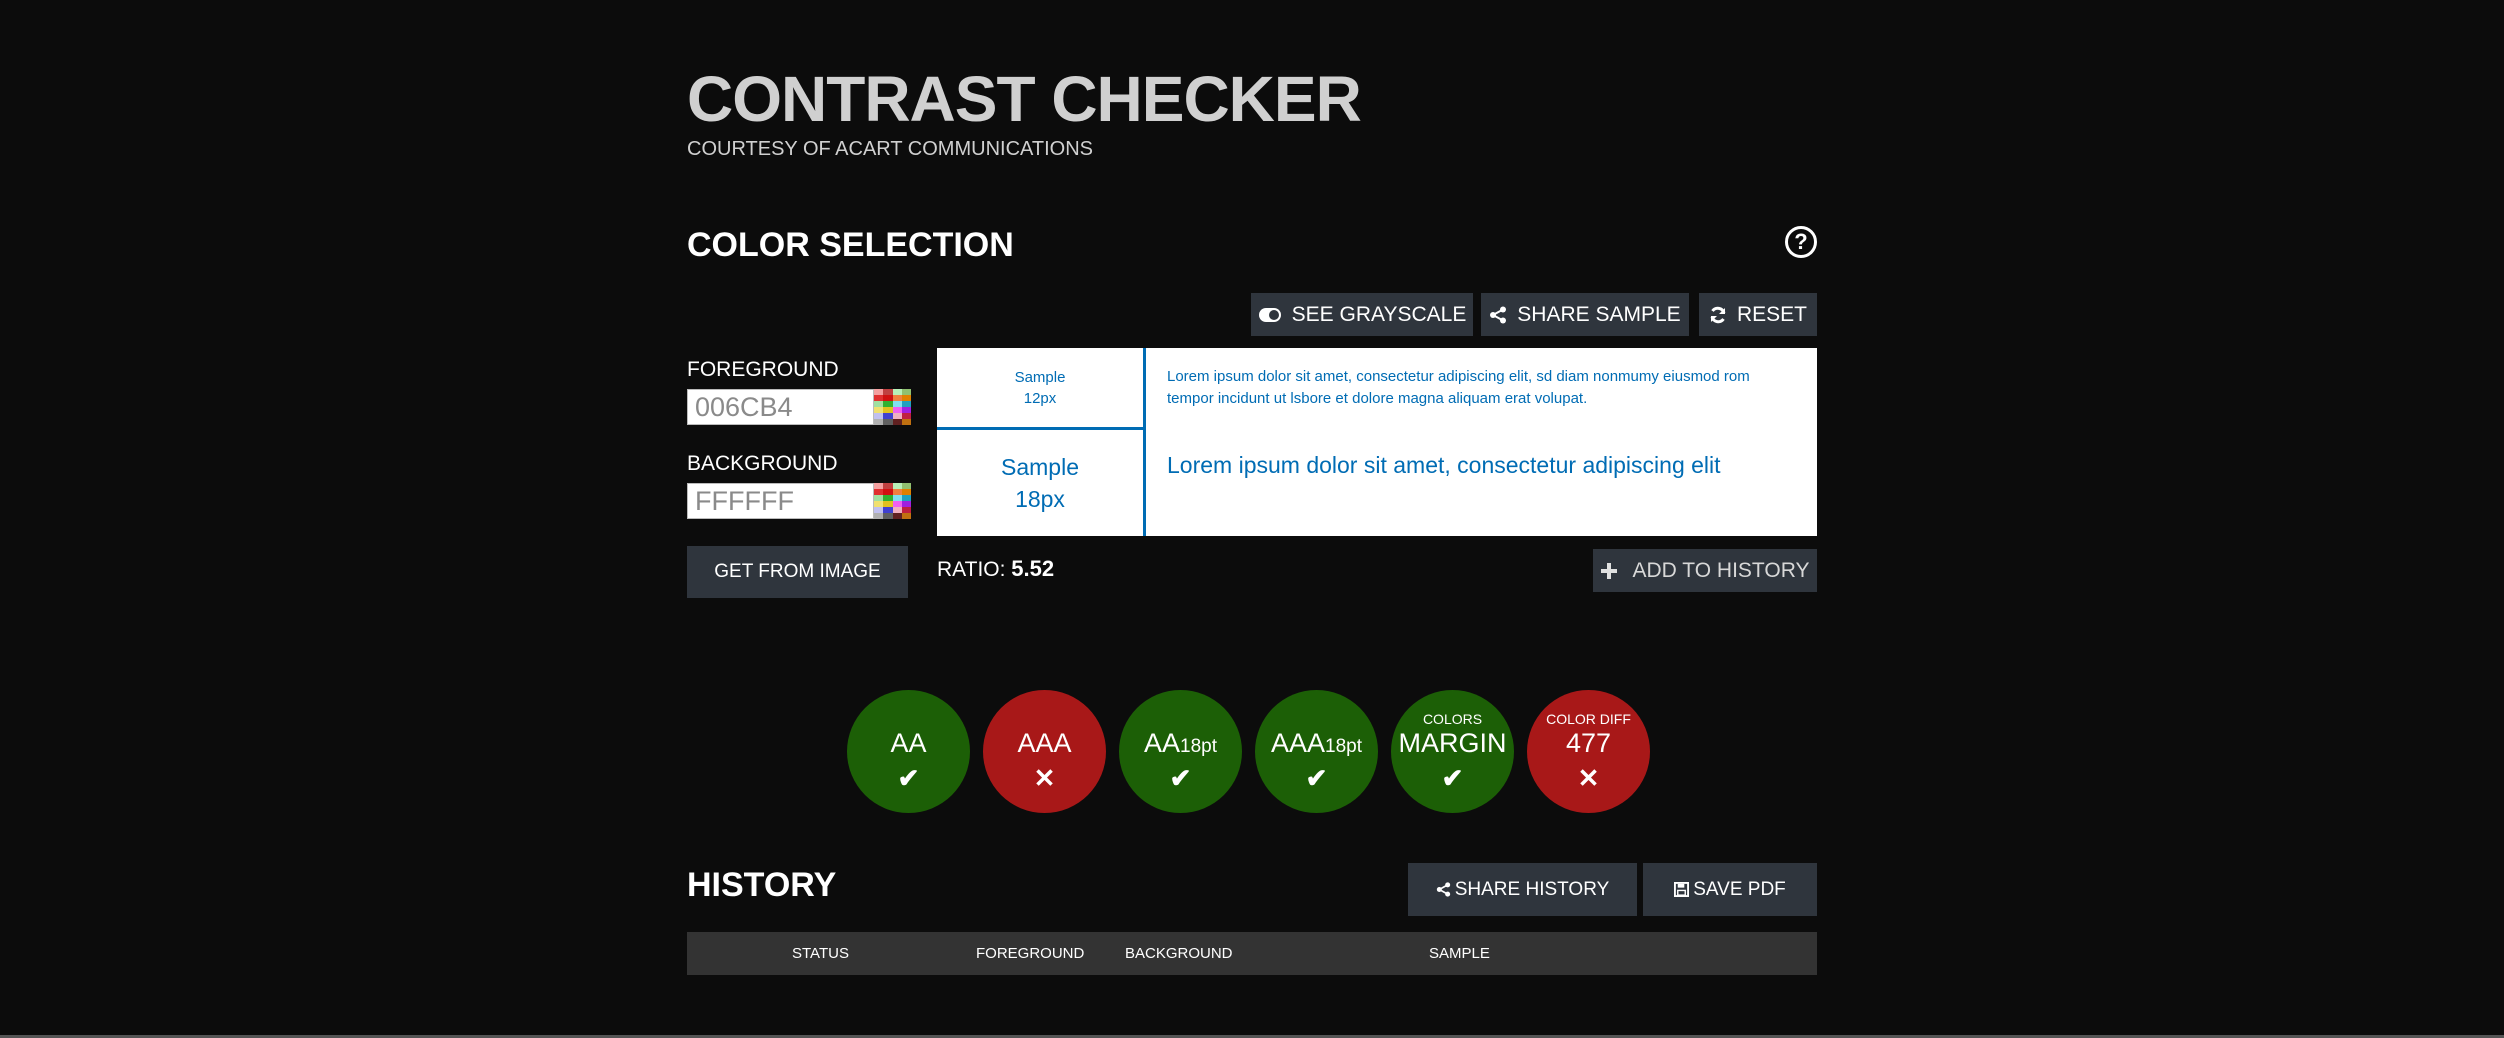  I want to click on get-from-image-button: GET FROM IMAGE, so click(797, 572).